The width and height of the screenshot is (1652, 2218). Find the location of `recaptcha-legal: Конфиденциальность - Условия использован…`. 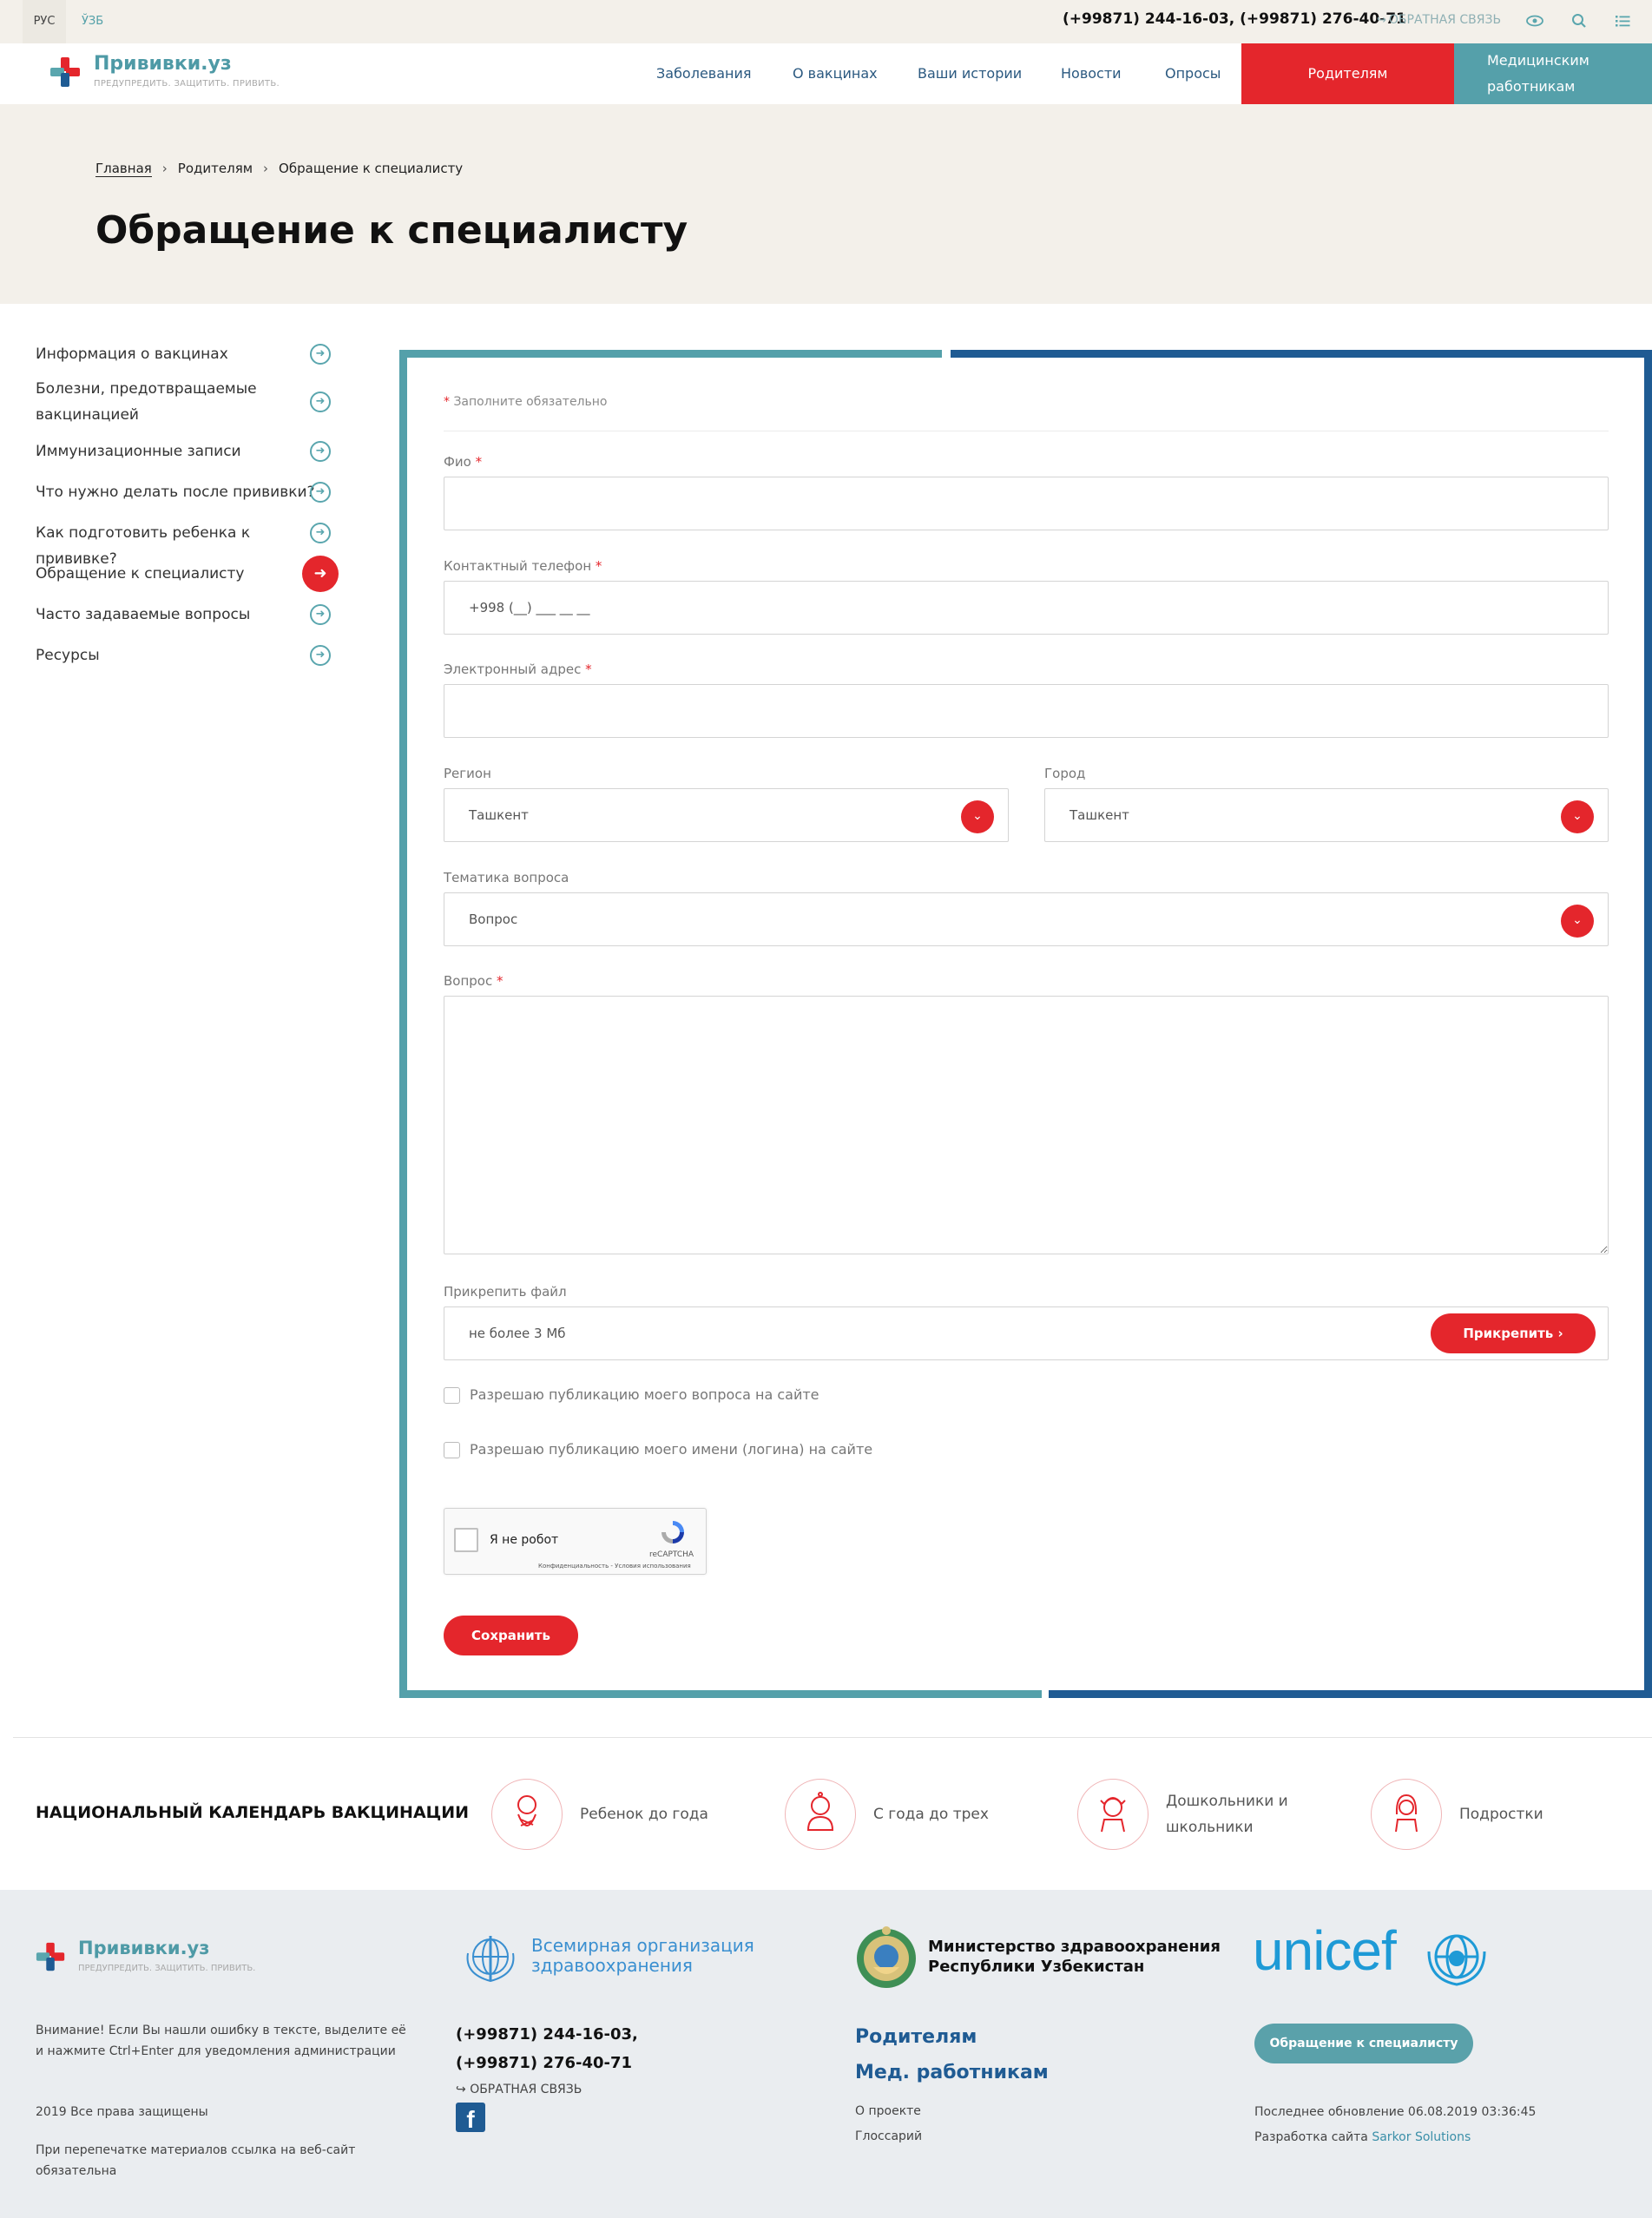

recaptcha-legal: Конфиденциальность - Условия использован… is located at coordinates (614, 1566).